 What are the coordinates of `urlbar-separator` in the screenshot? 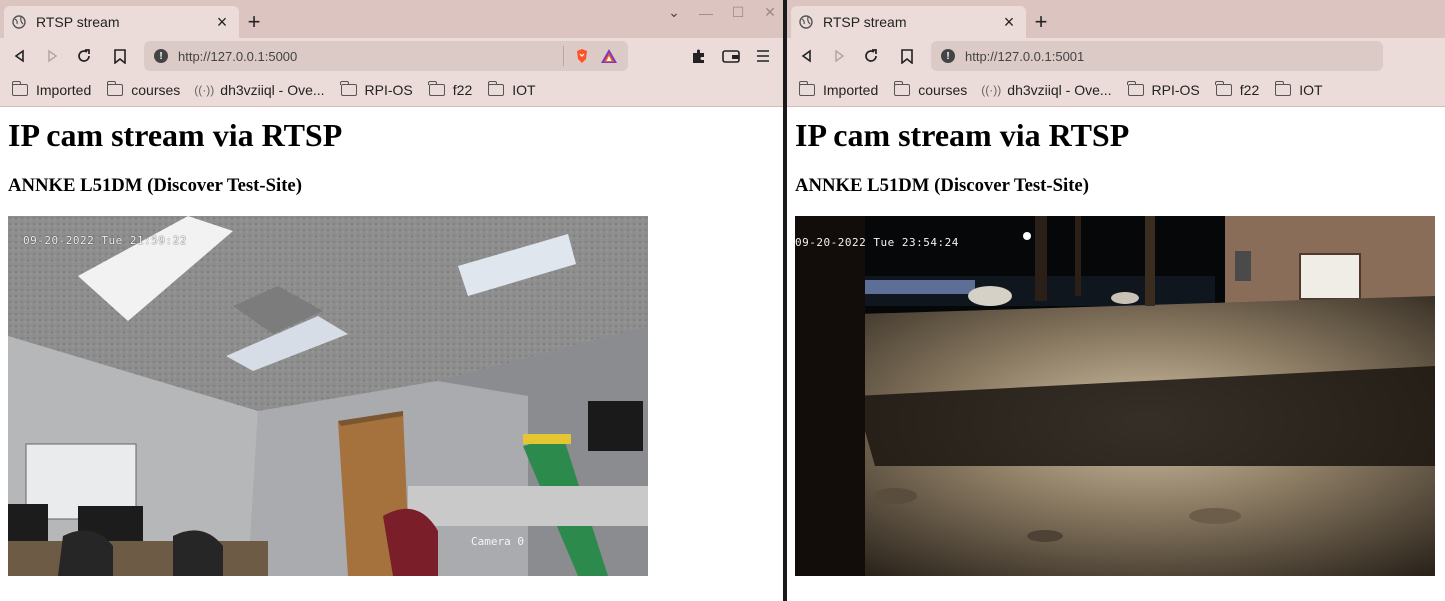 It's located at (563, 56).